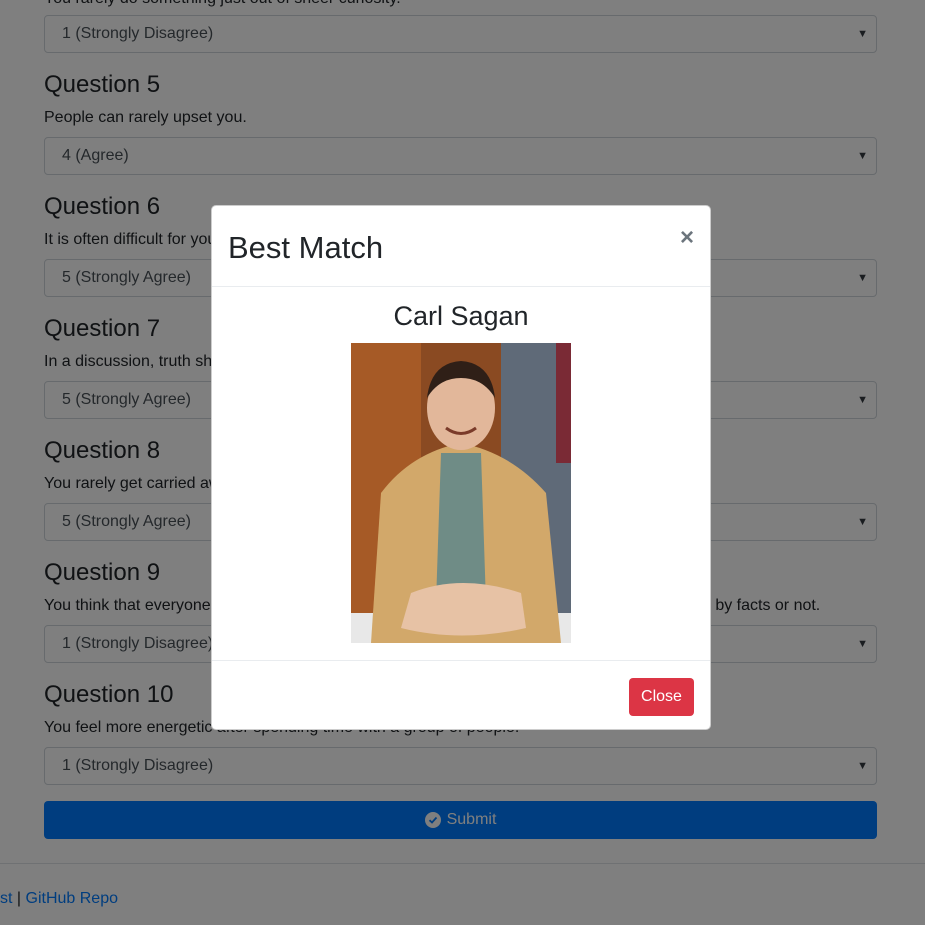 This screenshot has width=925, height=925. What do you see at coordinates (461, 316) in the screenshot?
I see `match-name: Carl Sagan` at bounding box center [461, 316].